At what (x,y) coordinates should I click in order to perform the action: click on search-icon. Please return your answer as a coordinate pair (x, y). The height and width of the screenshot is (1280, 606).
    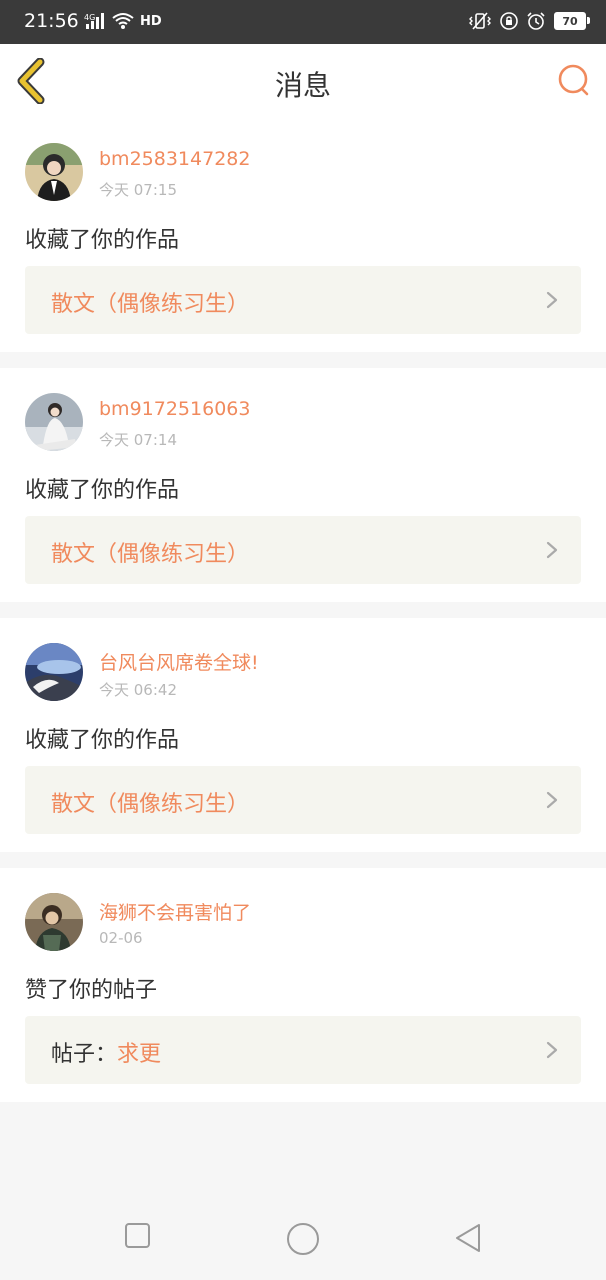
    Looking at the image, I should click on (574, 80).